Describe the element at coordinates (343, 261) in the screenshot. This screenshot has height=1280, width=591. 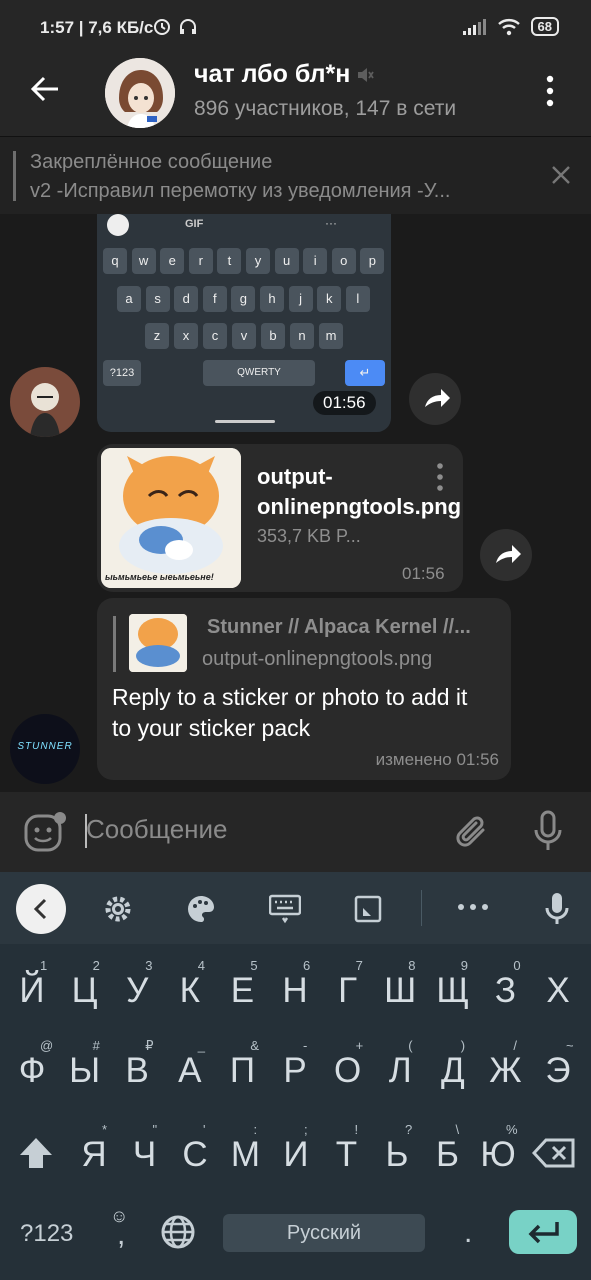
I see `mini-key: o` at that location.